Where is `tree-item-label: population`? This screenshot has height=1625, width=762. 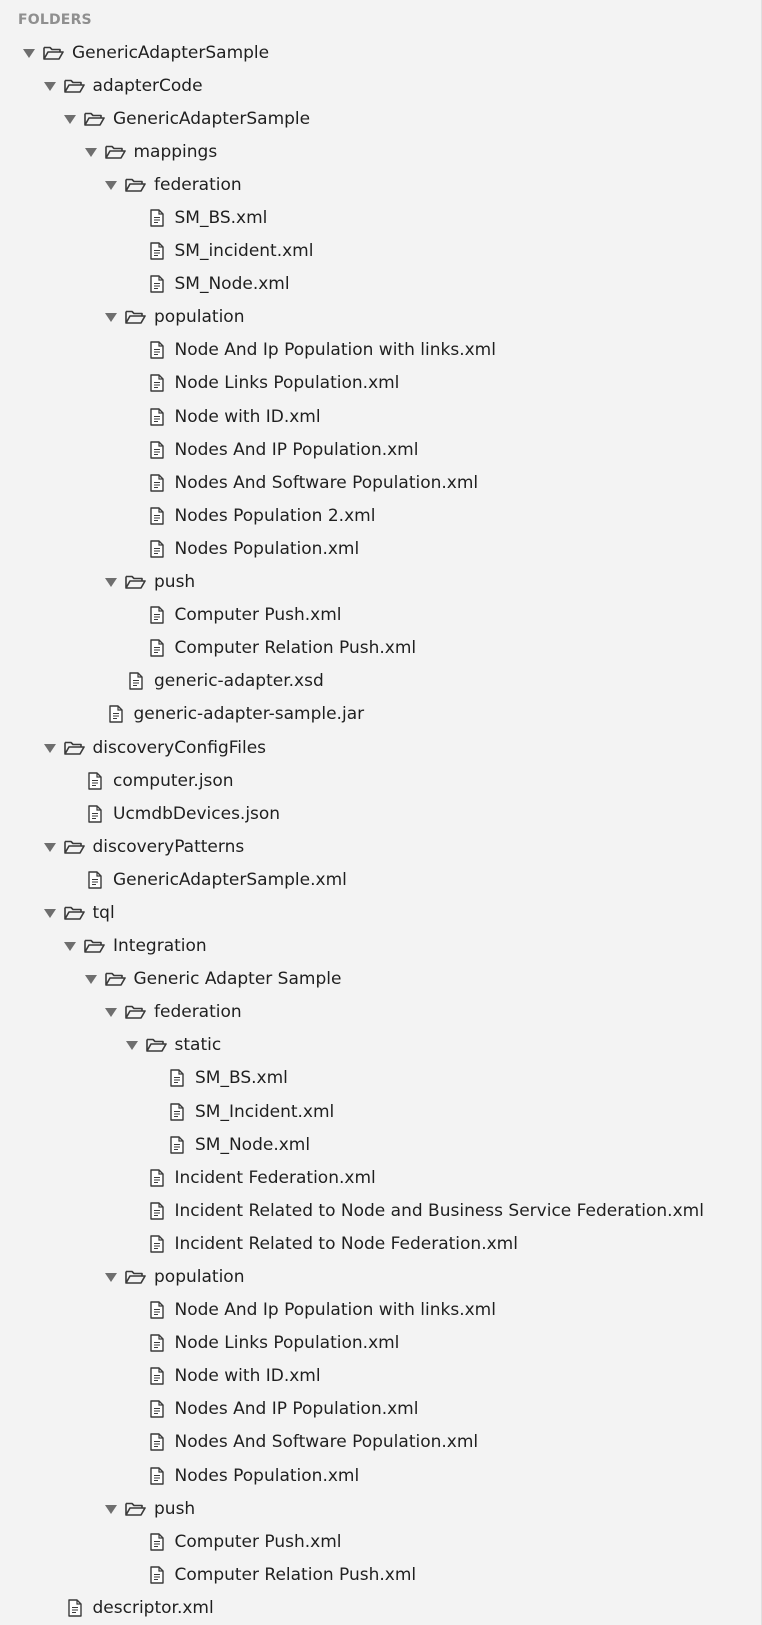
tree-item-label: population is located at coordinates (199, 317).